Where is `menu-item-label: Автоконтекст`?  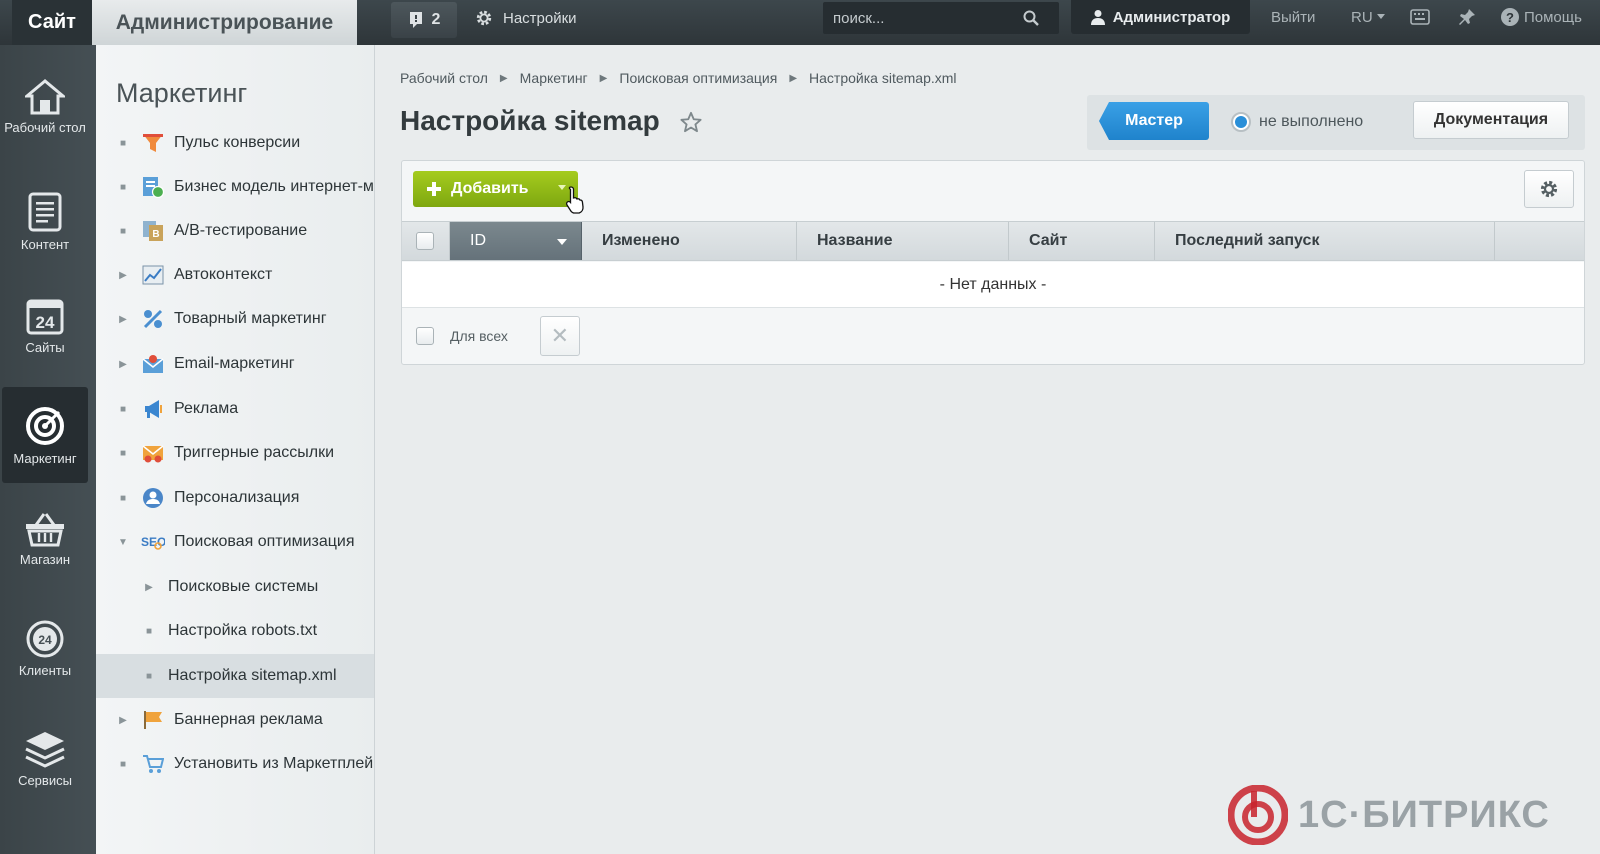
menu-item-label: Автоконтекст is located at coordinates (223, 274).